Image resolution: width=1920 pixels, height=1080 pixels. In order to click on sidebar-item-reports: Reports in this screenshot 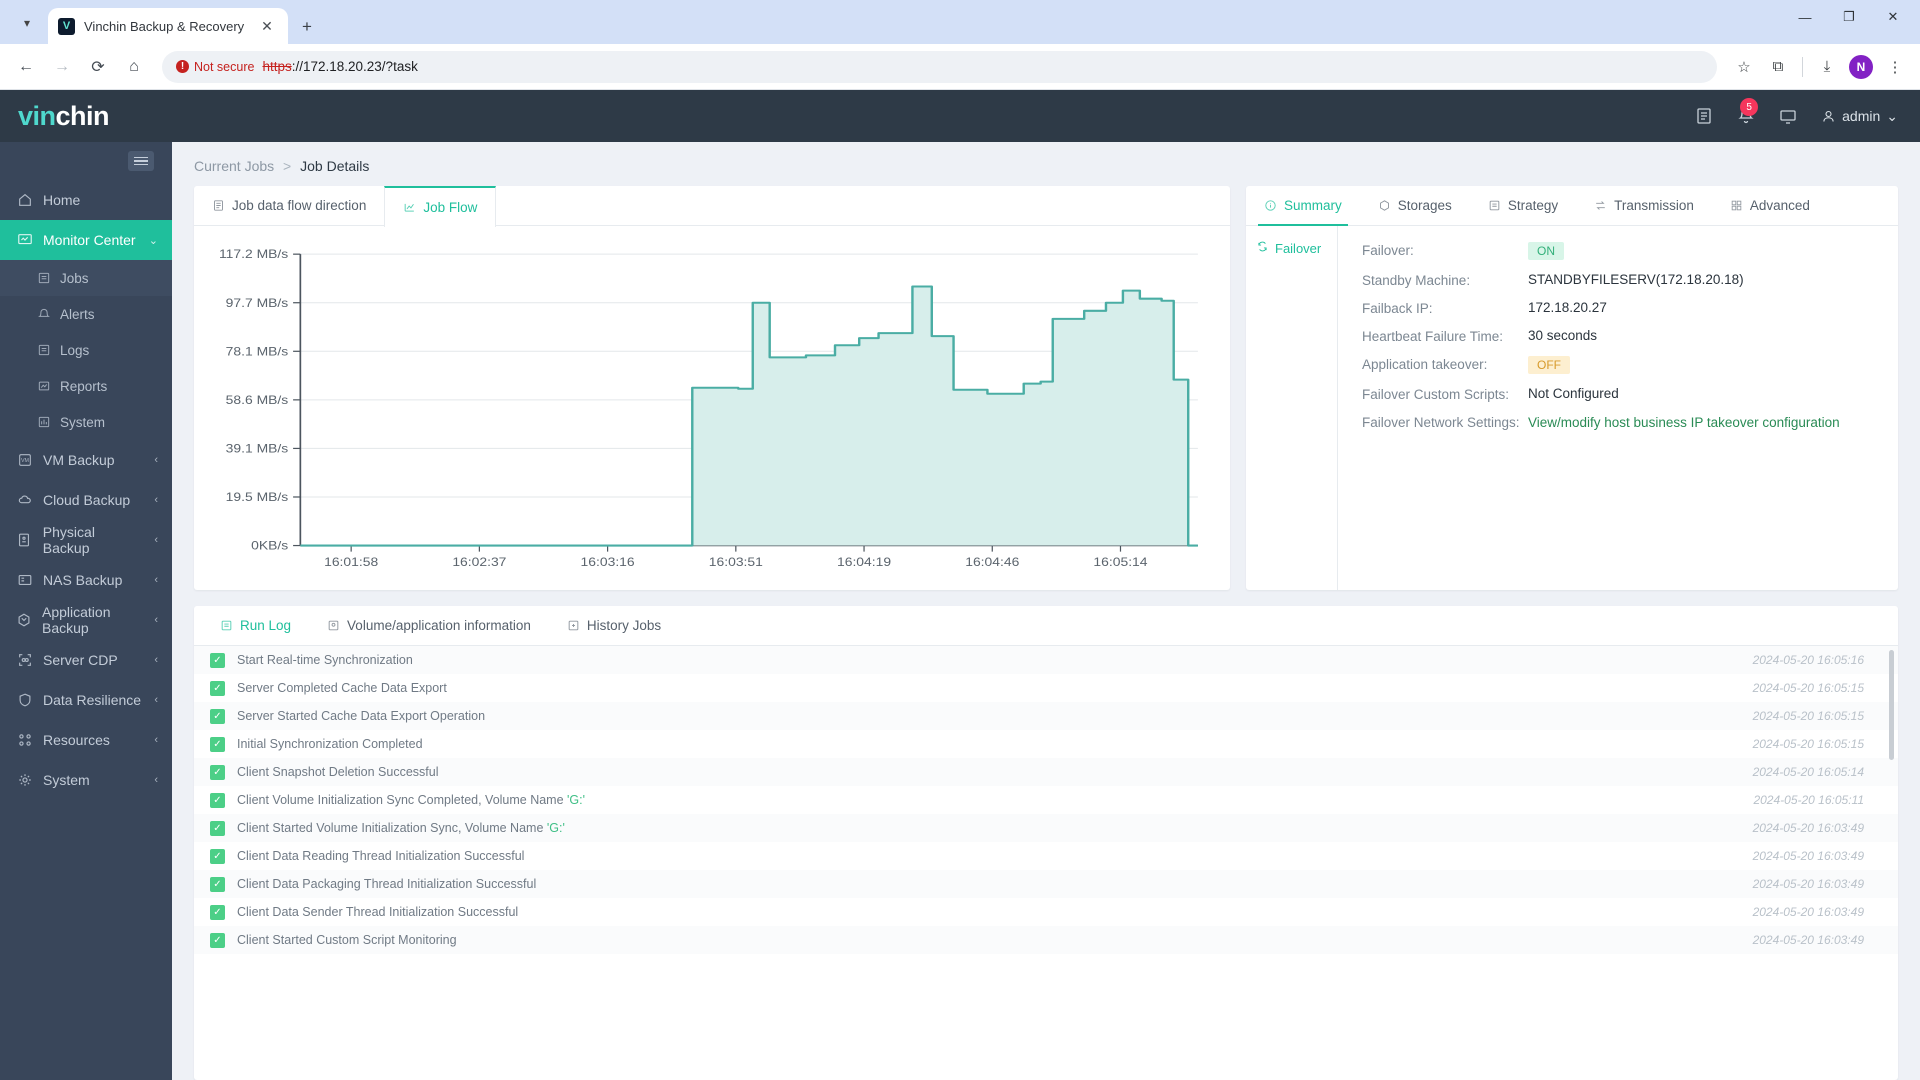, I will do `click(86, 386)`.